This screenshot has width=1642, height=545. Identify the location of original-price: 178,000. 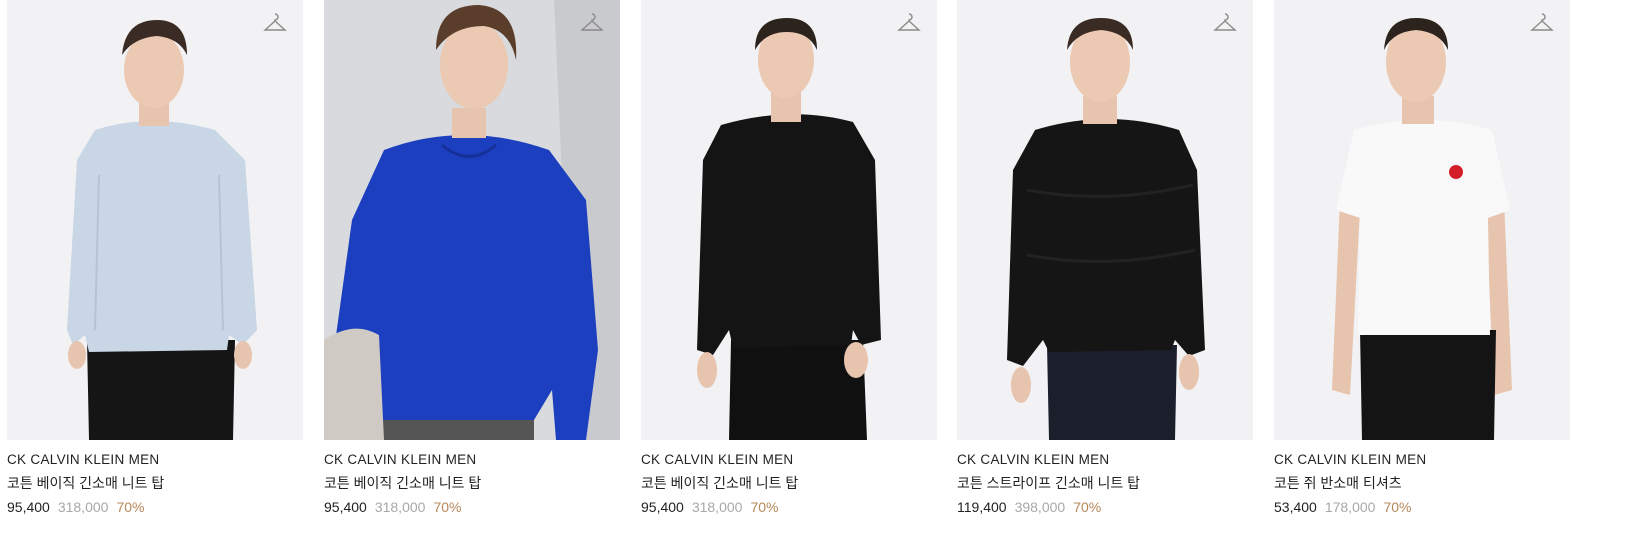
(1350, 507).